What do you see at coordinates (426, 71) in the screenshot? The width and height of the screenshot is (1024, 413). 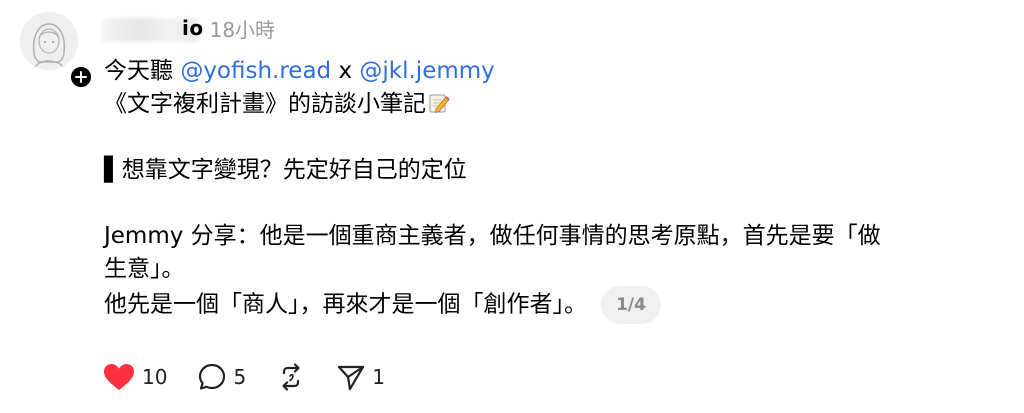 I see `mention-link: @jkl.jemmy` at bounding box center [426, 71].